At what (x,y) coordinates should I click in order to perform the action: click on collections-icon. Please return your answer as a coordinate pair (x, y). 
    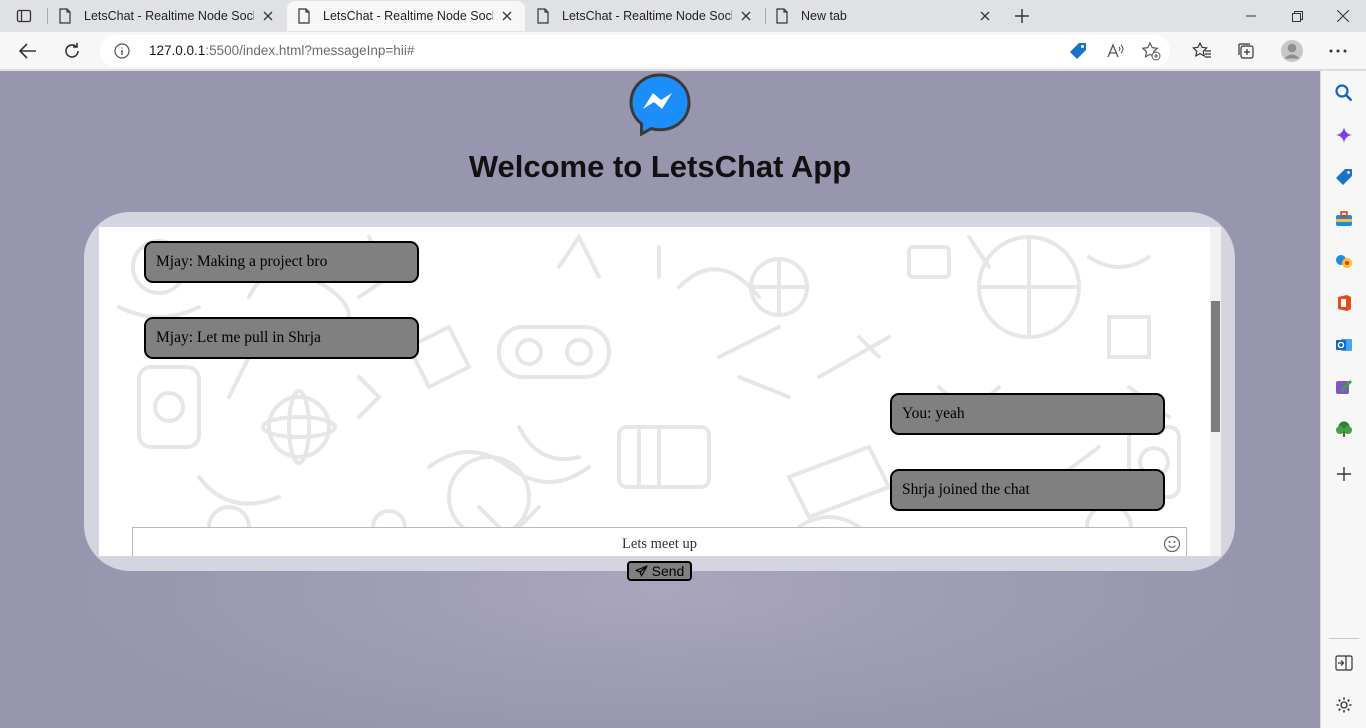
    Looking at the image, I should click on (1246, 51).